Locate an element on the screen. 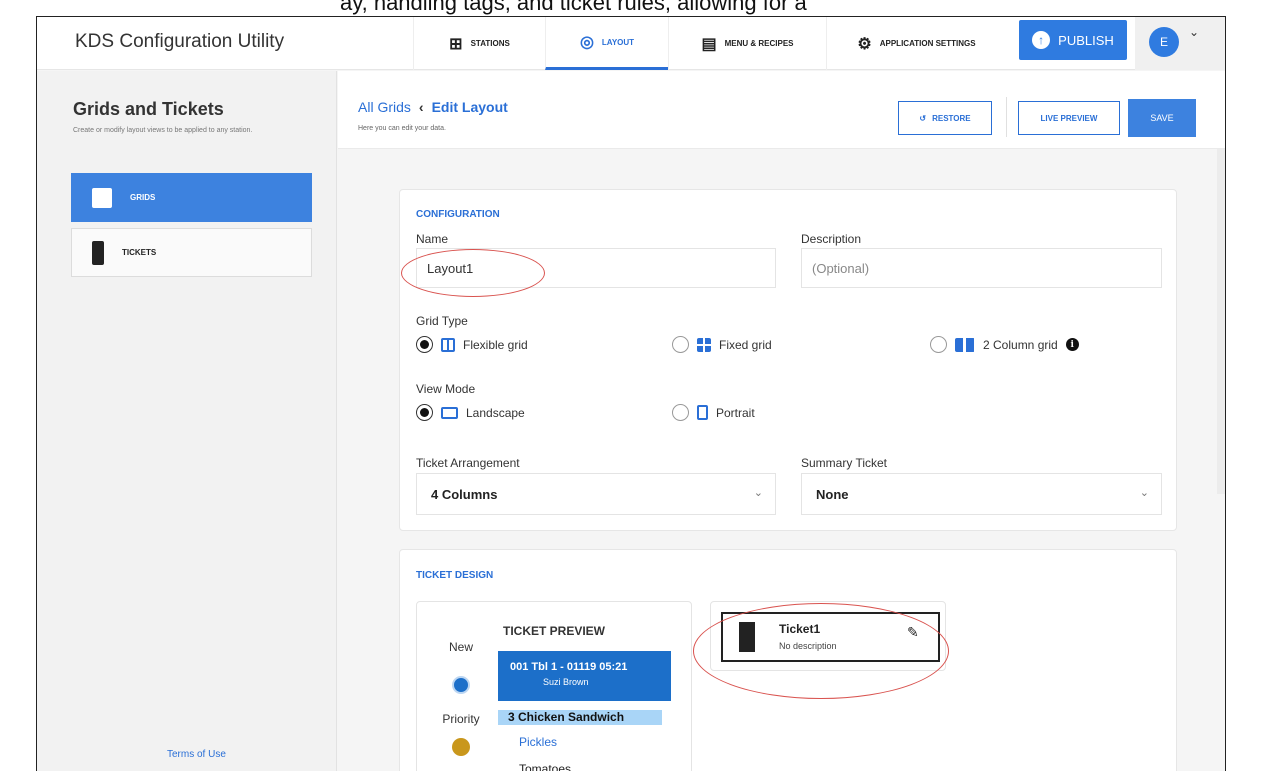  ticket-order-line: 001 Tbl 1 - 01119 05:21 is located at coordinates (569, 667).